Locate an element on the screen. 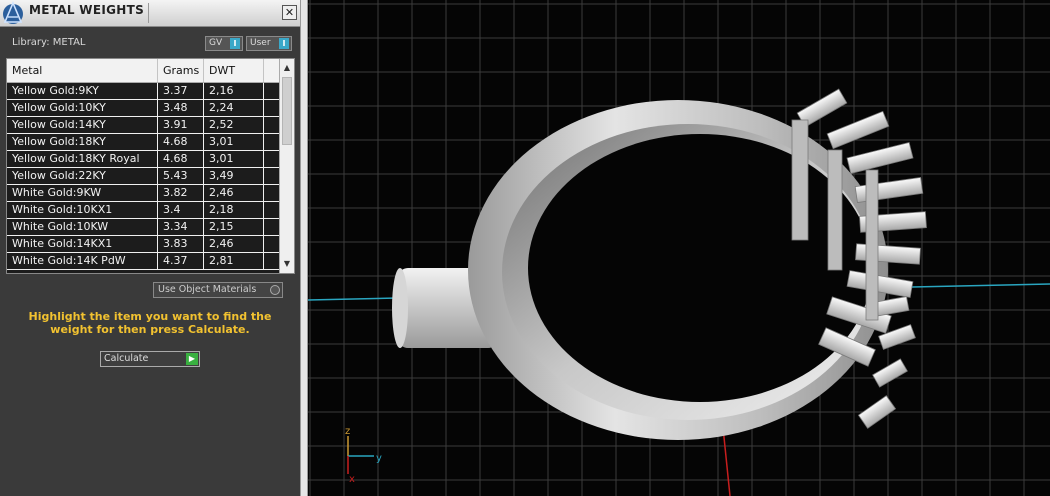 The height and width of the screenshot is (496, 1050). panel-title: METAL WEIGHTS is located at coordinates (87, 10).